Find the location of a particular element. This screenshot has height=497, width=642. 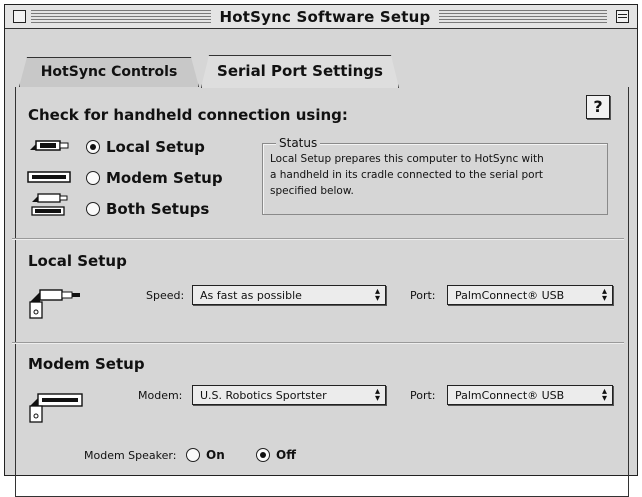

radio-both-setups-label: Both Setups is located at coordinates (158, 209).